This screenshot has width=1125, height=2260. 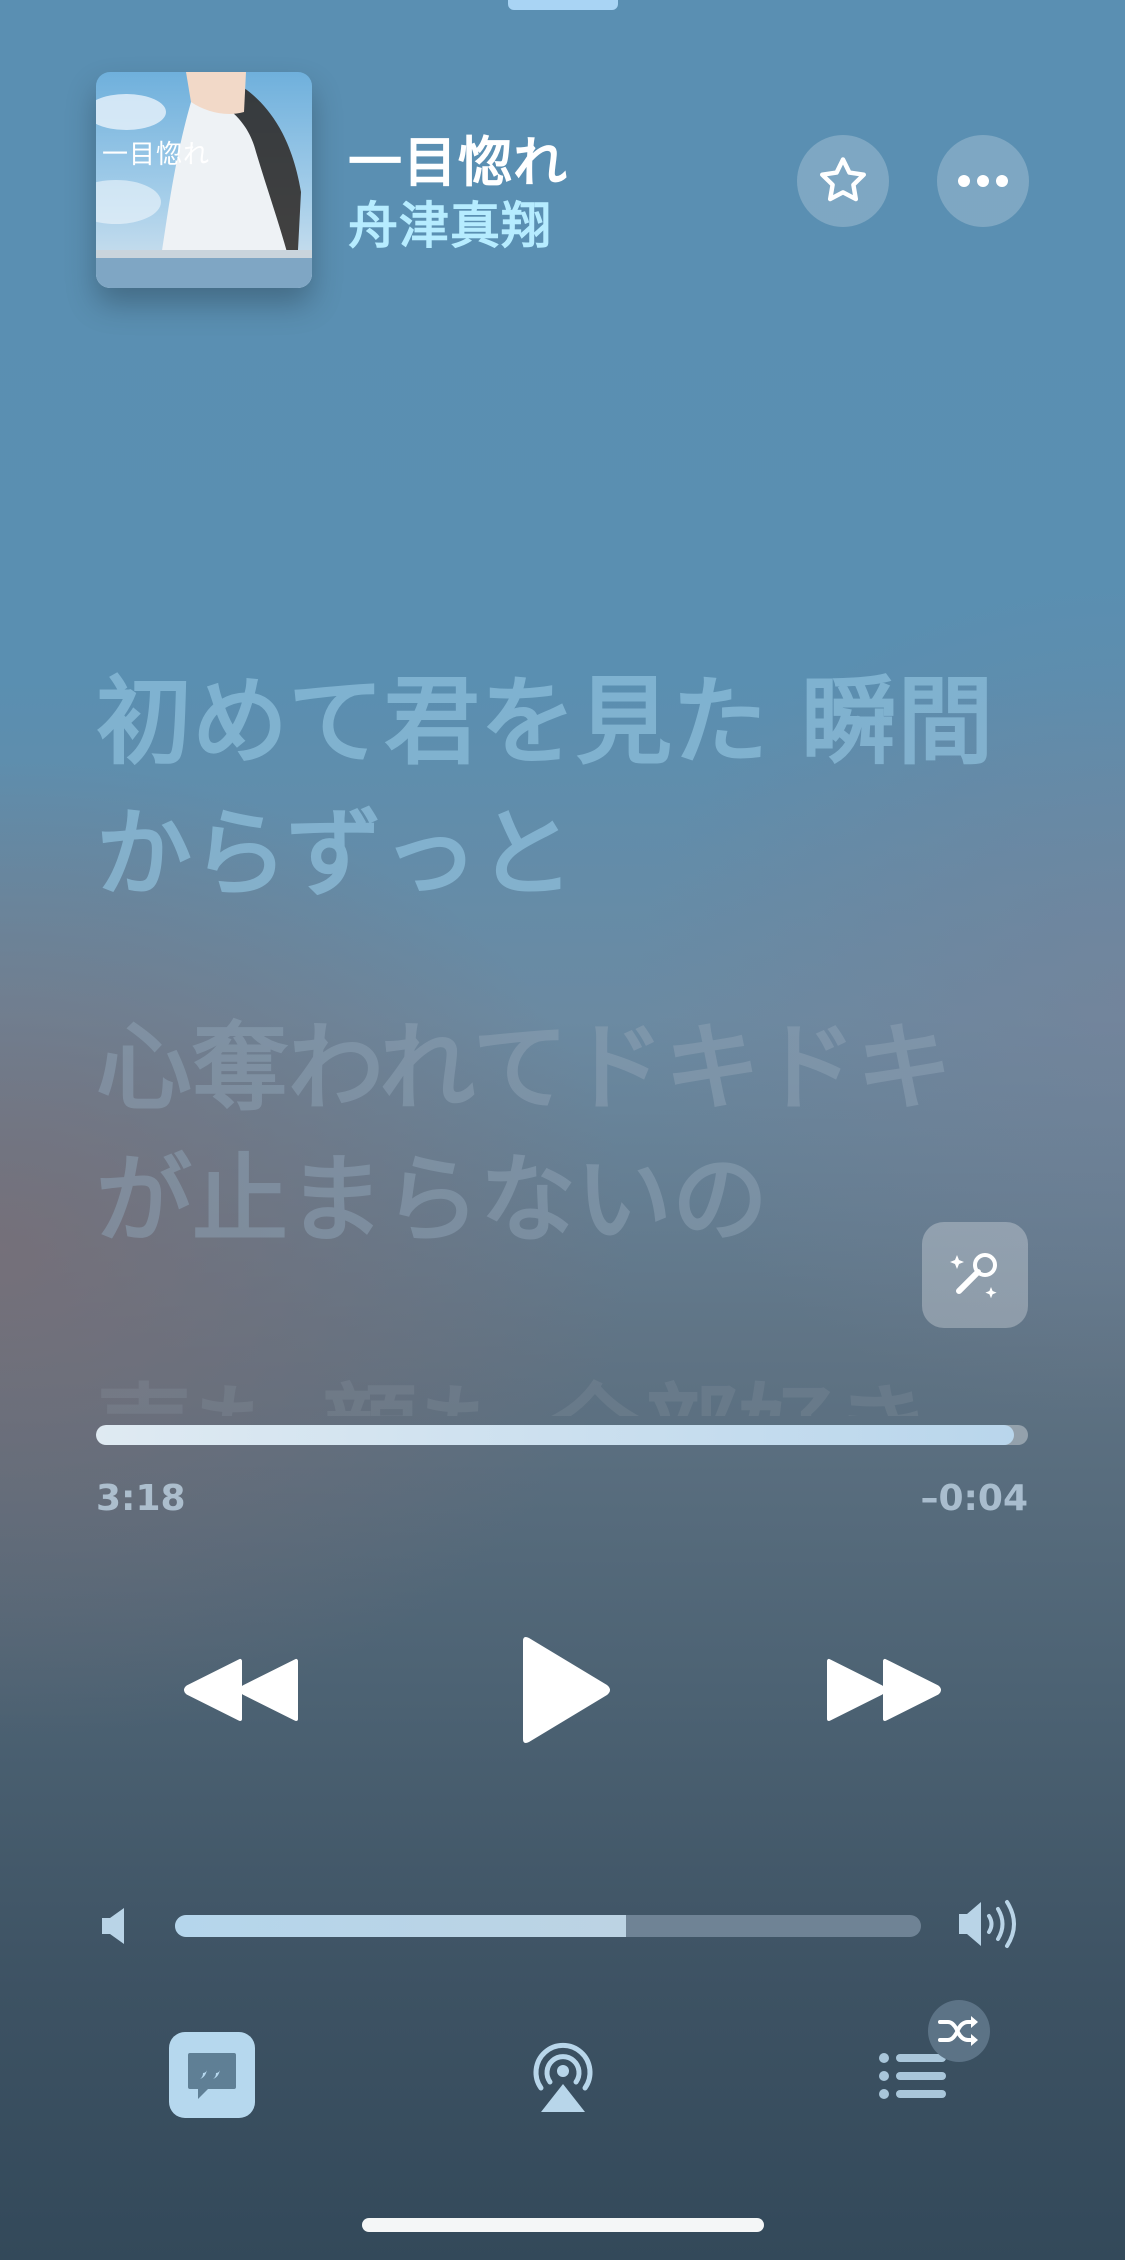 I want to click on airplay-button, so click(x=563, y=2076).